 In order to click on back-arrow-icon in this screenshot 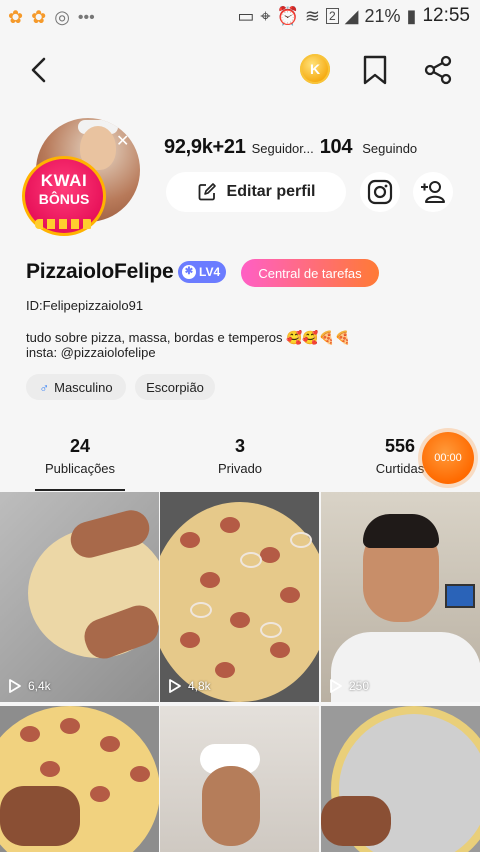, I will do `click(40, 70)`.